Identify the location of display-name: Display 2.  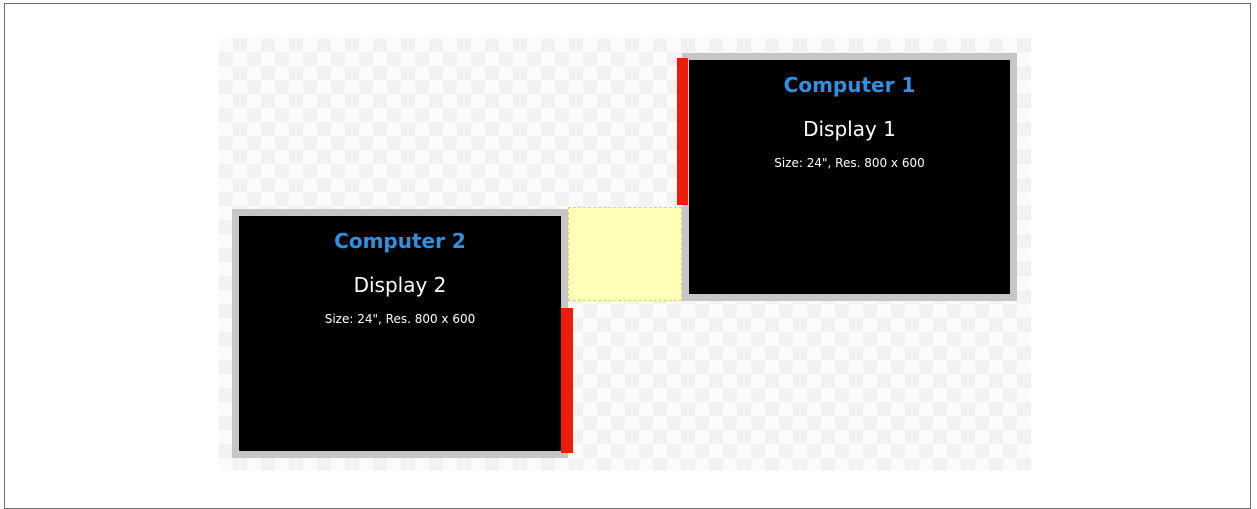
(400, 285).